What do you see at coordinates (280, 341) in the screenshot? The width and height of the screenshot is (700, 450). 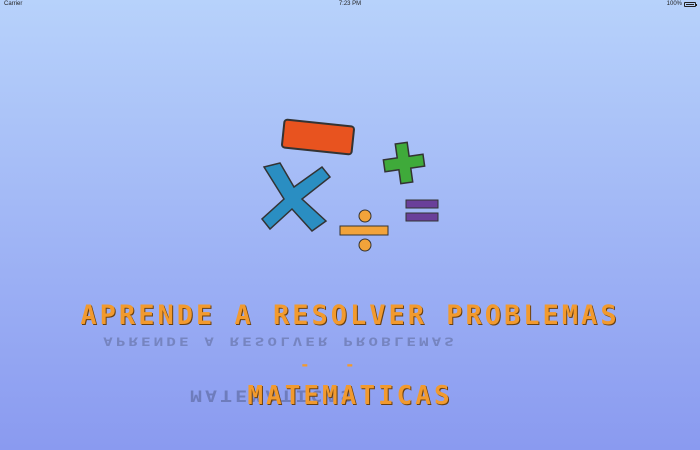 I see `app-title-reflection: APRENDE A RESOLVER PROBLEMAS` at bounding box center [280, 341].